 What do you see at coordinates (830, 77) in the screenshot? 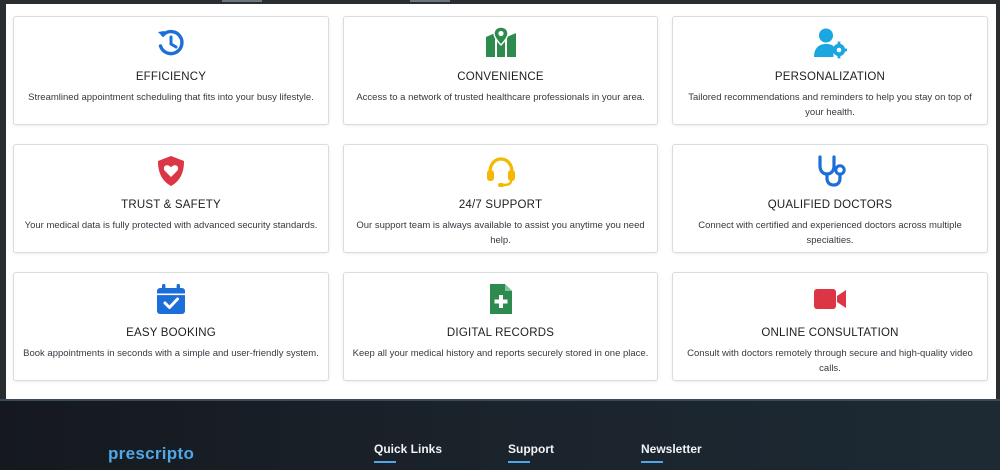
I see `feature-title: PERSONALIZATION` at bounding box center [830, 77].